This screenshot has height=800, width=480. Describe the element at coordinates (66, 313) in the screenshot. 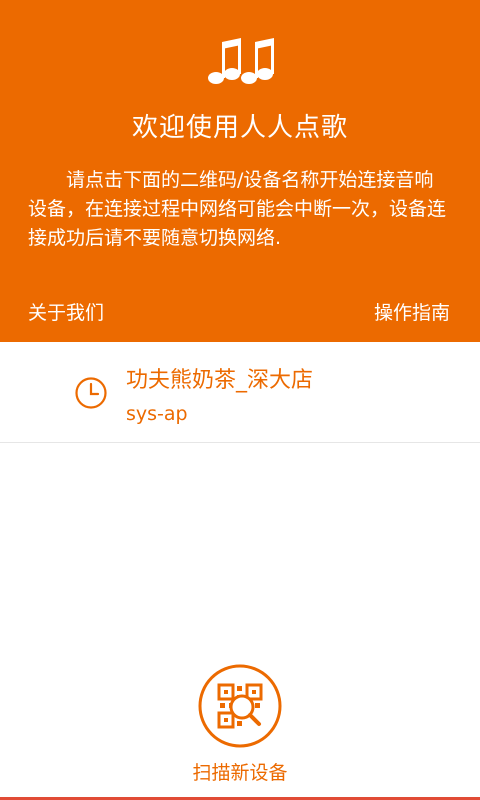

I see `about-us-link: 关于我们` at that location.